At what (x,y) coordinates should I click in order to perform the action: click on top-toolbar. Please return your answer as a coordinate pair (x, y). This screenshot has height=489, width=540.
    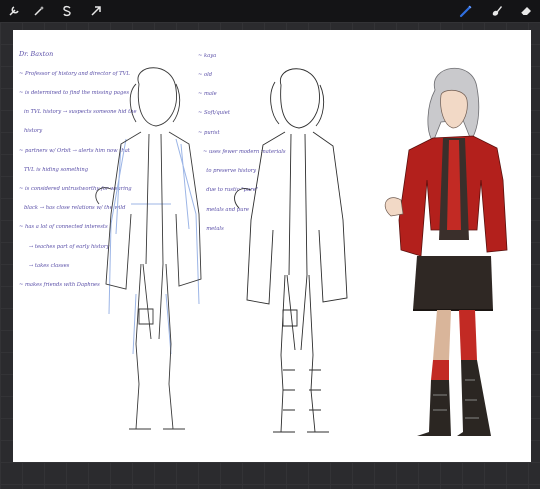
    Looking at the image, I should click on (270, 11).